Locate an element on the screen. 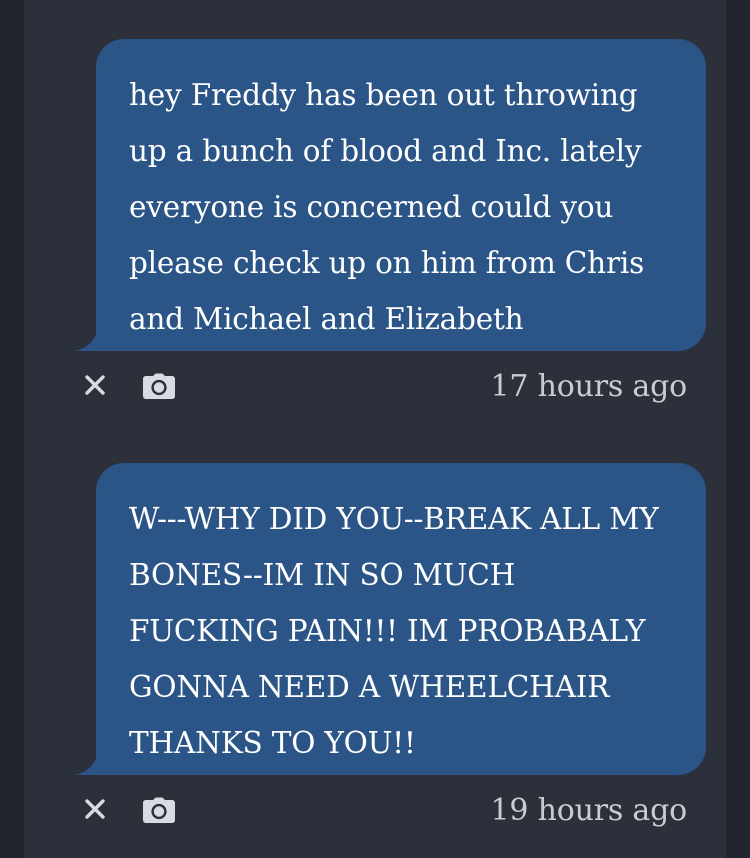 The height and width of the screenshot is (858, 750). message-timestamp: 17 hours ago is located at coordinates (589, 386).